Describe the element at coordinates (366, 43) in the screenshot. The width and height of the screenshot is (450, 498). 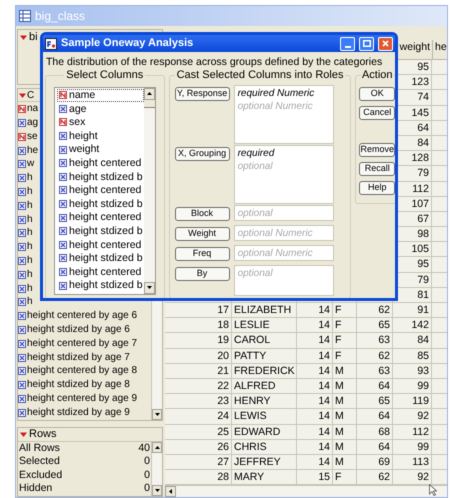
I see `maximize-button` at that location.